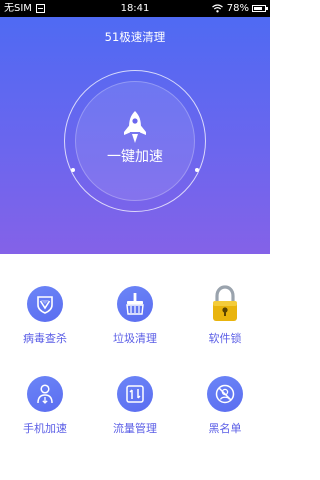 Image resolution: width=320 pixels, height=480 pixels. I want to click on ring-dot-right, so click(197, 170).